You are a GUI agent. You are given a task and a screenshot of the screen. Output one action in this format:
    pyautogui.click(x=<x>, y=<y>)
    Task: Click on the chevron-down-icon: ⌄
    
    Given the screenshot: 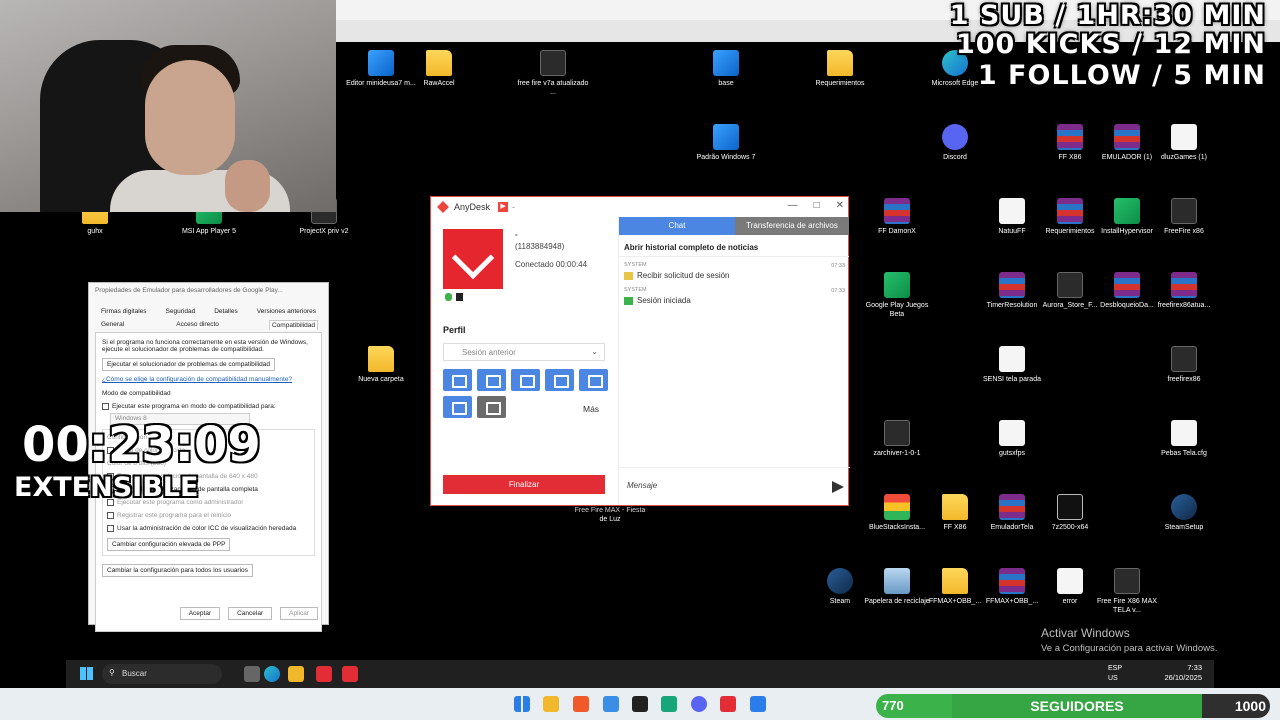 What is the action you would take?
    pyautogui.click(x=594, y=351)
    